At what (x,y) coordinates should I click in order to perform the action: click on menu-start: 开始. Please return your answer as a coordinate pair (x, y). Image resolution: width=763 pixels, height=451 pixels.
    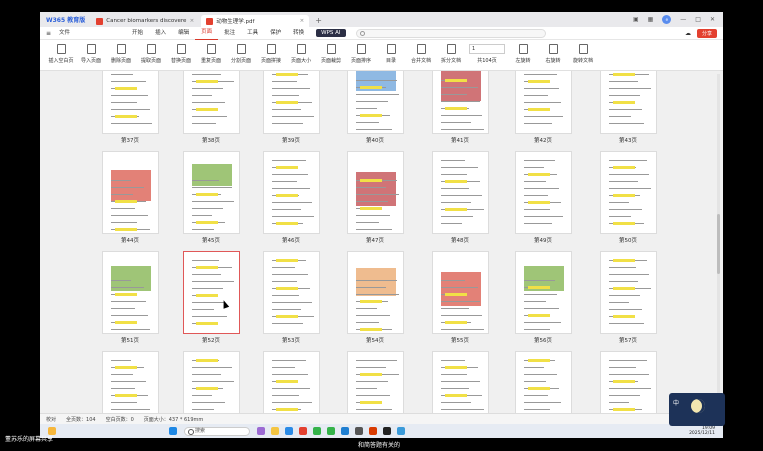
    Looking at the image, I should click on (137, 33).